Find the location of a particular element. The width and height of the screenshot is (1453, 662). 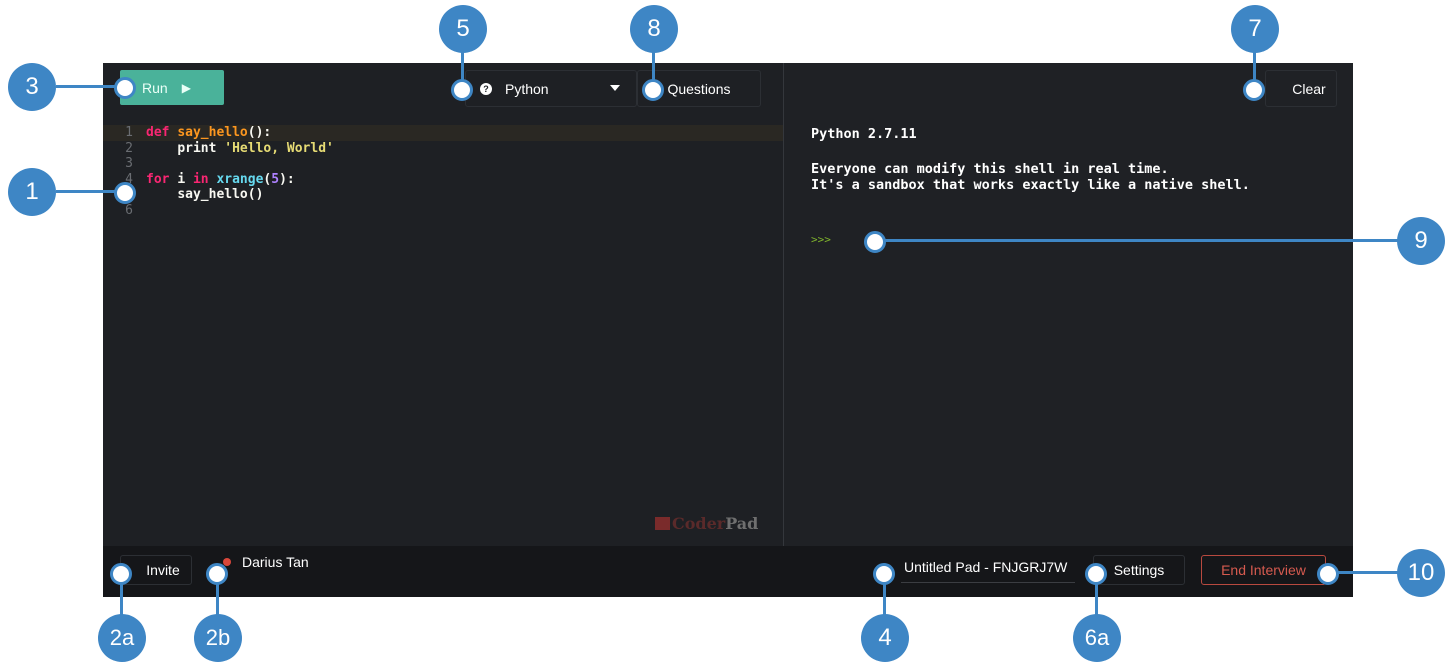

settings-label: Settings is located at coordinates (1139, 570).